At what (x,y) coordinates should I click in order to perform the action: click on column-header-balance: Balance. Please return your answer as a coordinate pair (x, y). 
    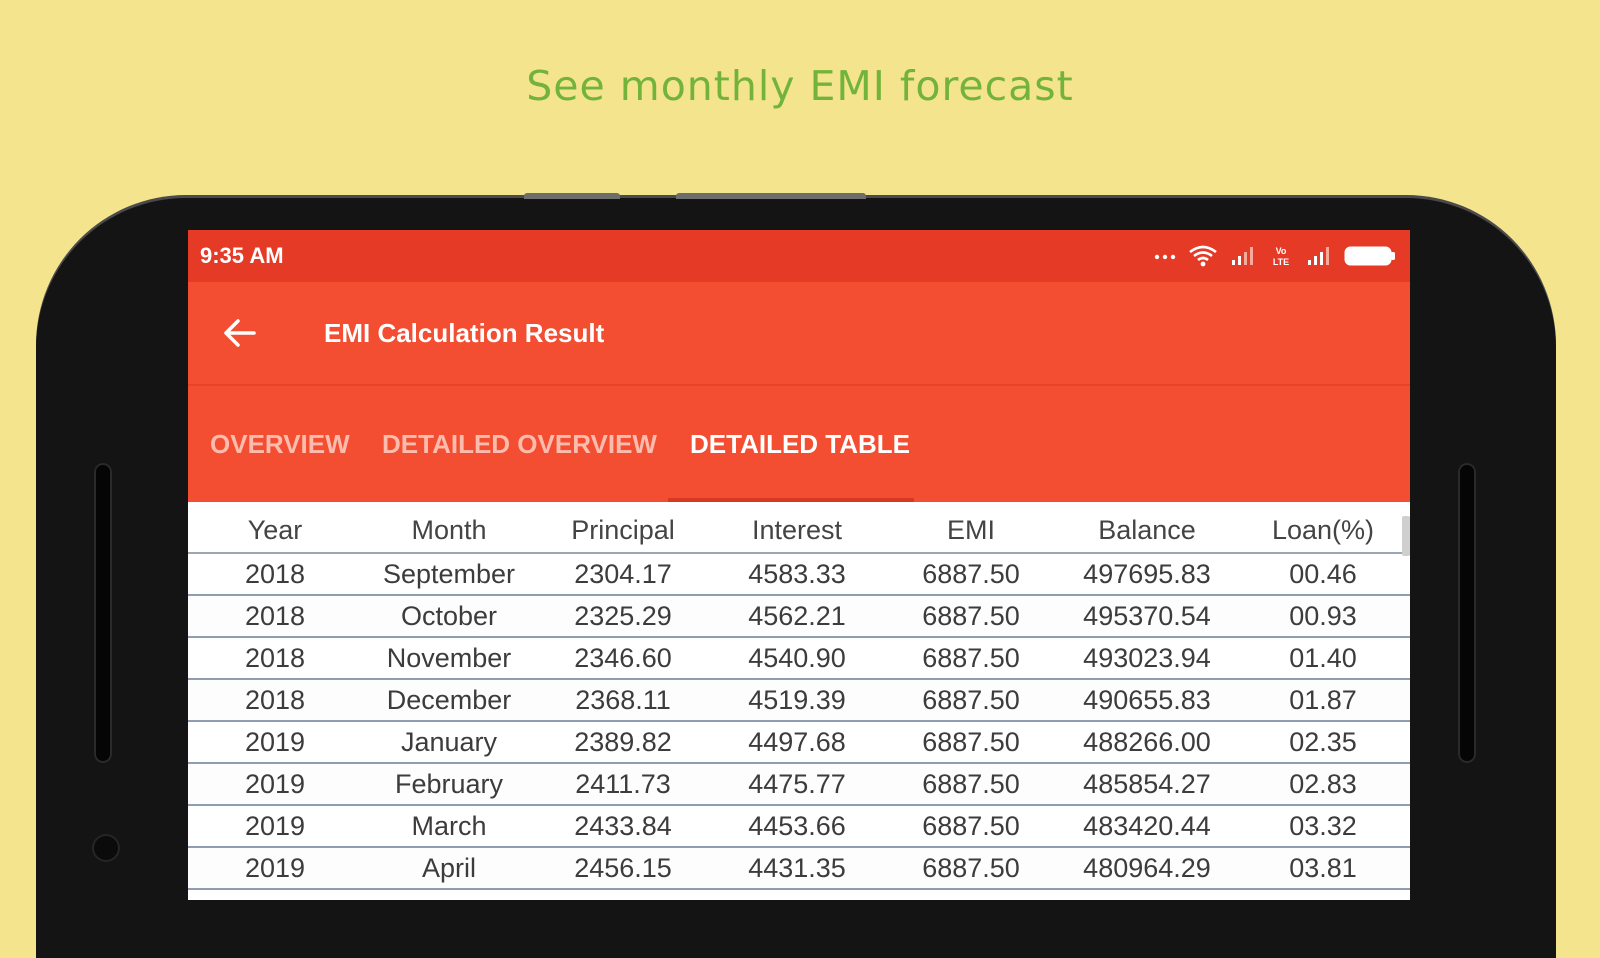
    Looking at the image, I should click on (1147, 531).